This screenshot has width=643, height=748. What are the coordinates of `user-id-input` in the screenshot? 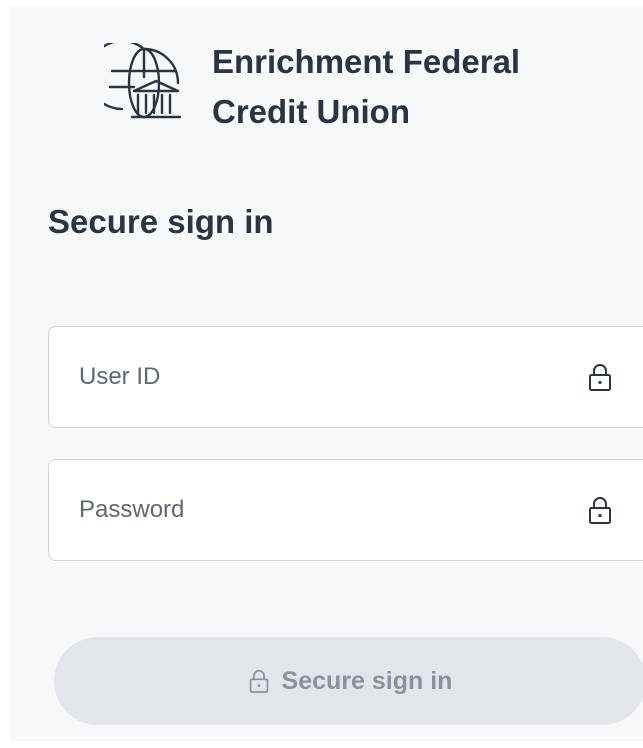 It's located at (318, 377).